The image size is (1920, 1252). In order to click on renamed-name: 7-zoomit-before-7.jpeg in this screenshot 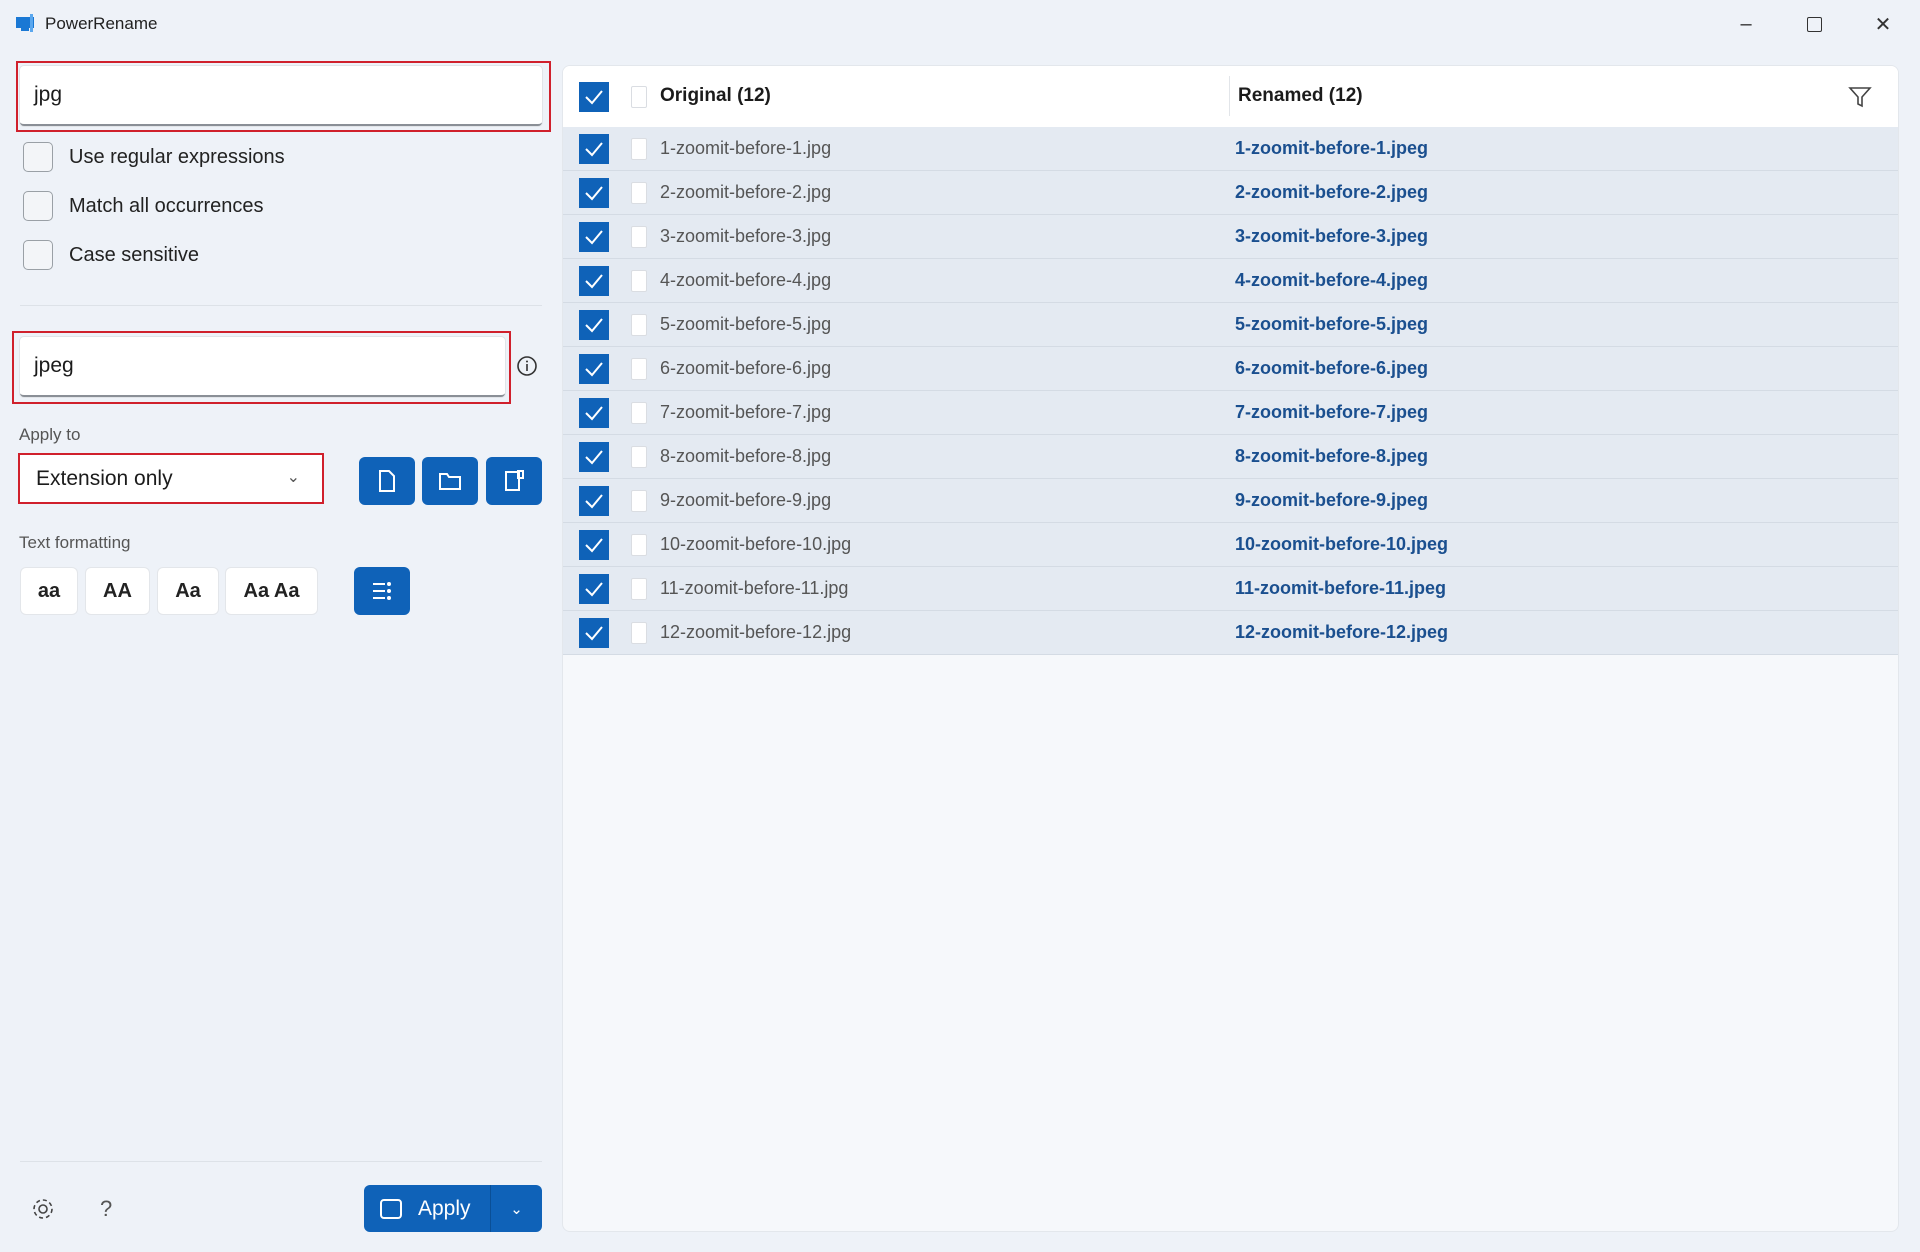, I will do `click(1332, 412)`.